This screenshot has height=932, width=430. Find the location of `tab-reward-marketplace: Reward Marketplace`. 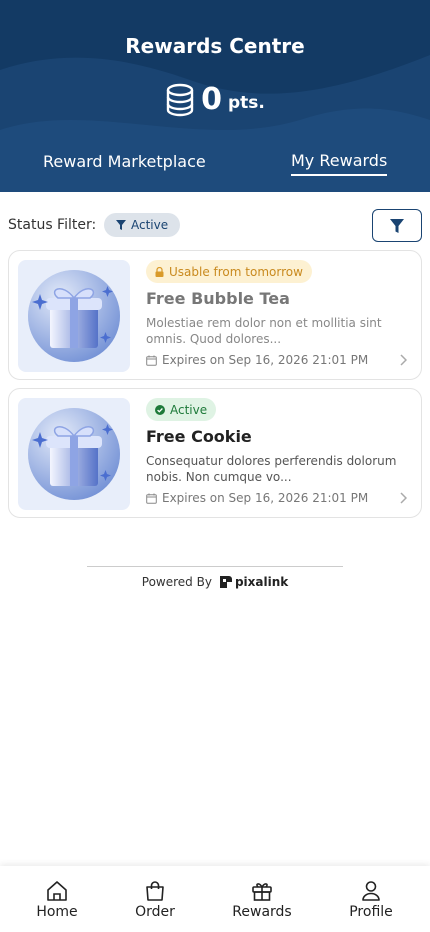

tab-reward-marketplace: Reward Marketplace is located at coordinates (124, 161).